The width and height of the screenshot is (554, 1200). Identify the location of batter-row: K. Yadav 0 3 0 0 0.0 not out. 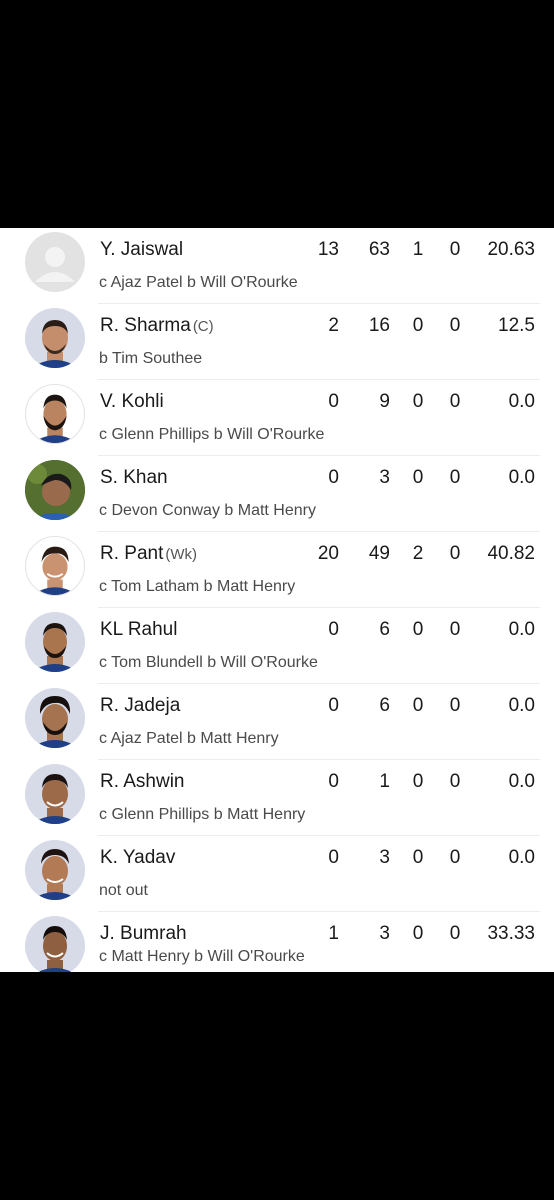
(277, 874).